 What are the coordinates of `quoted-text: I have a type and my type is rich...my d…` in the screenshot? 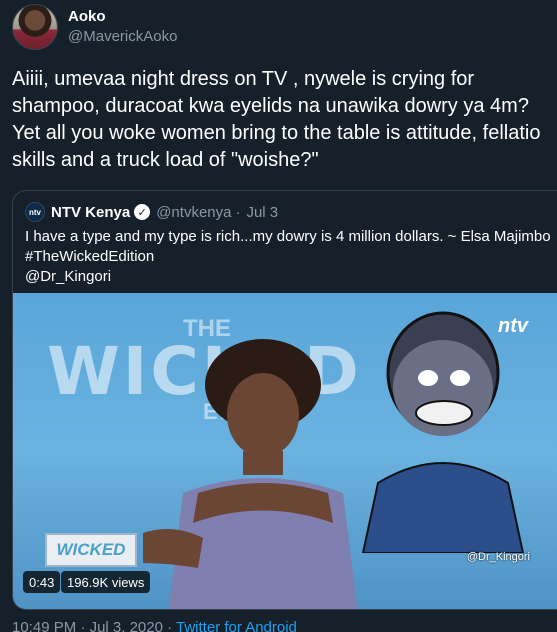 It's located at (288, 257).